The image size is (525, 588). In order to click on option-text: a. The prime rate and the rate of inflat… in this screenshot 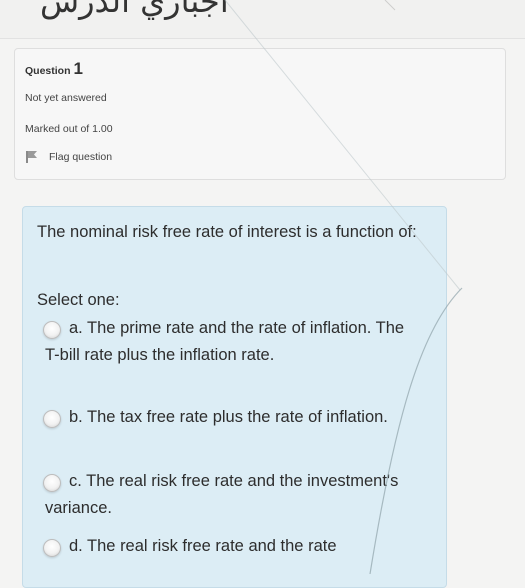, I will do `click(225, 341)`.